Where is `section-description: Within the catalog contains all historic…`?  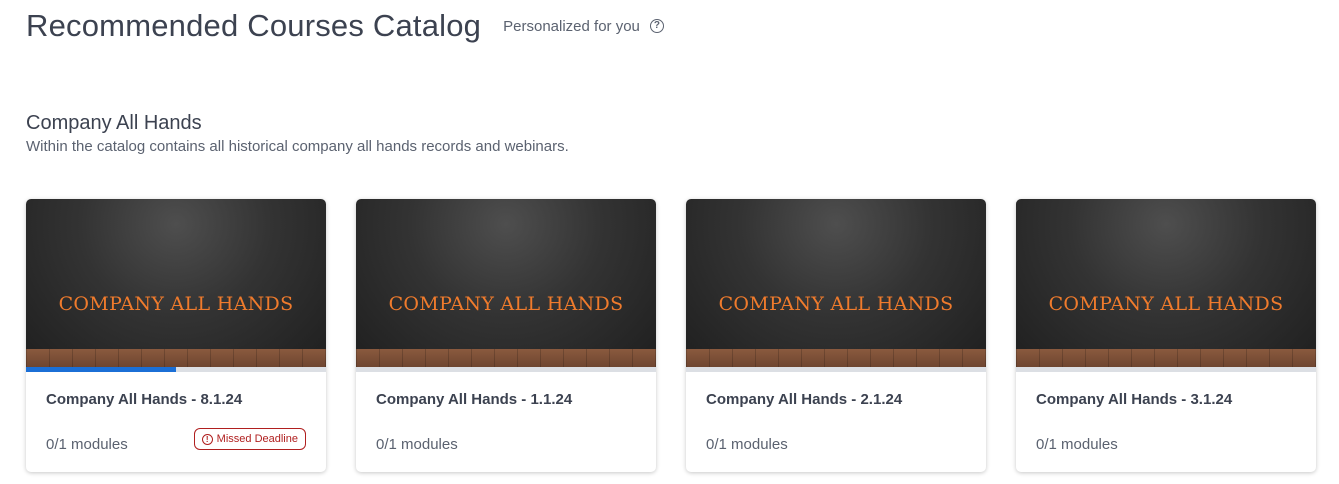
section-description: Within the catalog contains all historic… is located at coordinates (297, 146).